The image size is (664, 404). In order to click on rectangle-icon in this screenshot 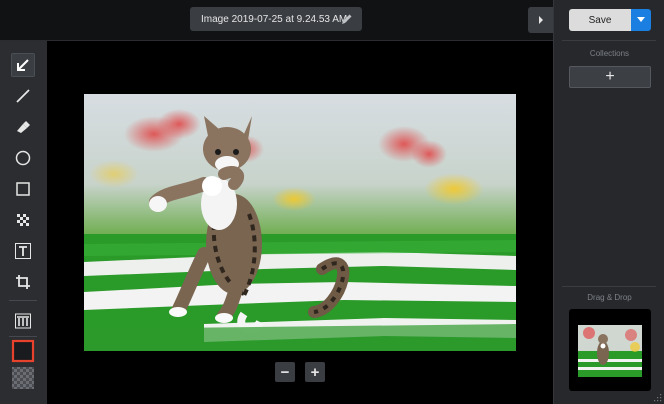, I will do `click(23, 189)`.